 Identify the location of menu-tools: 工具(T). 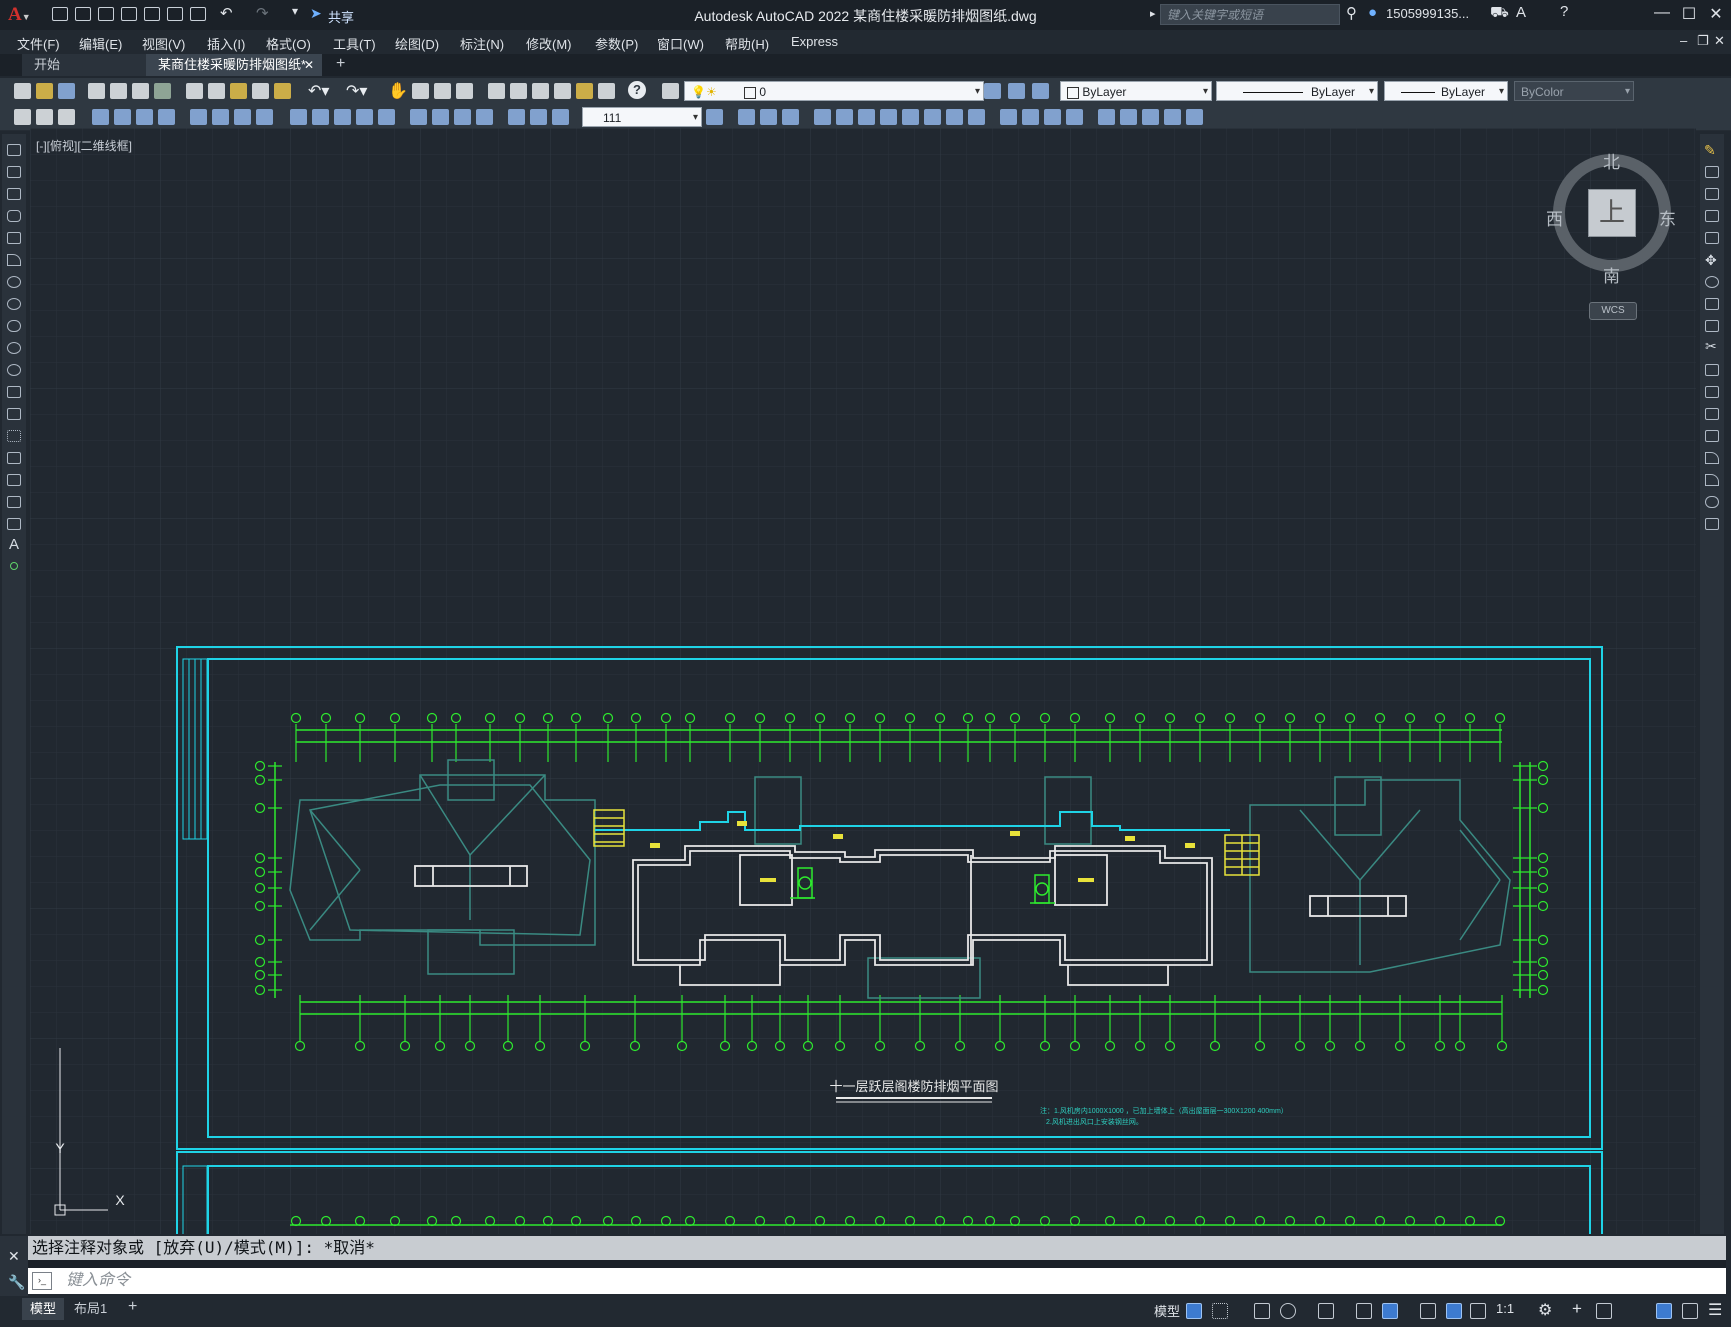
(354, 43).